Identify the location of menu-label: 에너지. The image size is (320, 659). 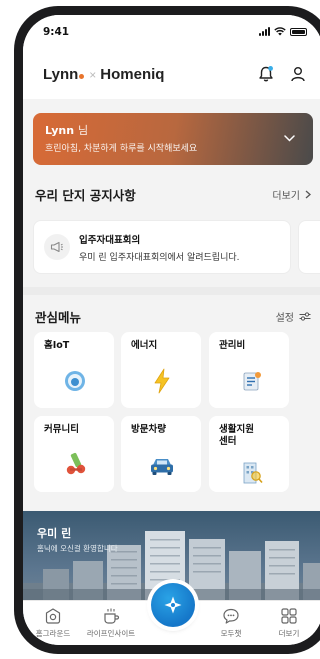
(144, 345).